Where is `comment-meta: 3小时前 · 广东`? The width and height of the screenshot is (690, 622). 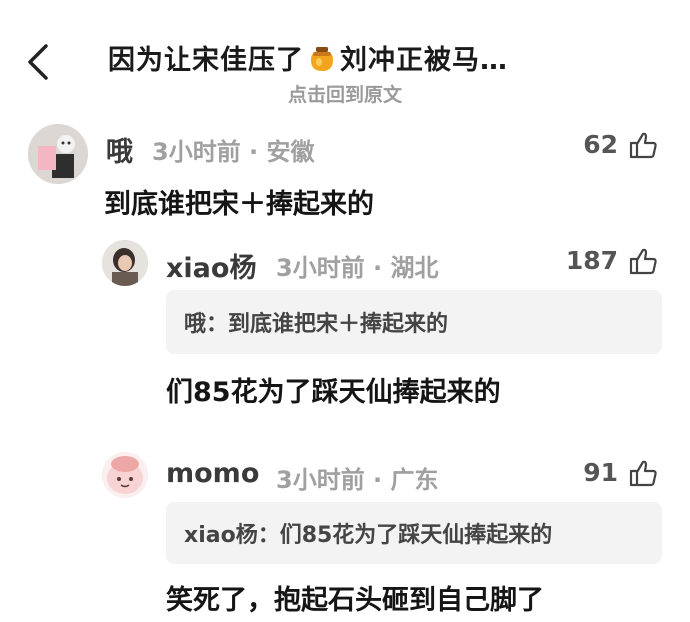
comment-meta: 3小时前 · 广东 is located at coordinates (357, 480).